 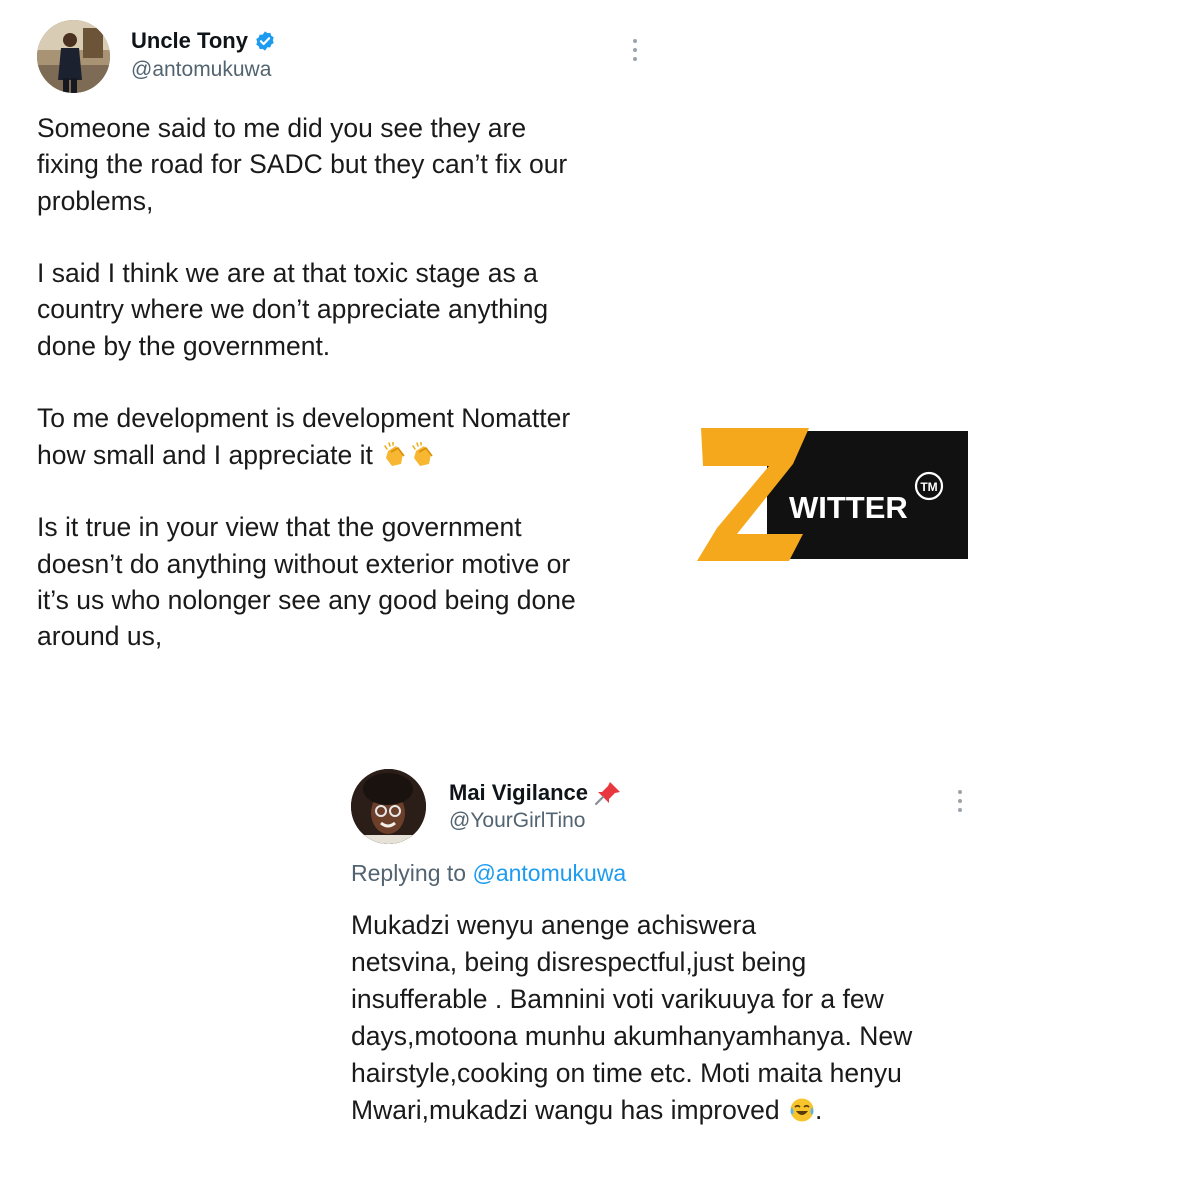 I want to click on zwitter-logo: WITTER TM, so click(x=832, y=494).